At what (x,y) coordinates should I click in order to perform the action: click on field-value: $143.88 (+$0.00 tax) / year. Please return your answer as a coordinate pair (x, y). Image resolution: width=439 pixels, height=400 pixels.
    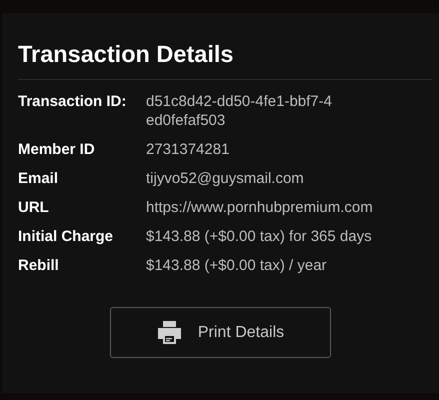
    Looking at the image, I should click on (237, 265).